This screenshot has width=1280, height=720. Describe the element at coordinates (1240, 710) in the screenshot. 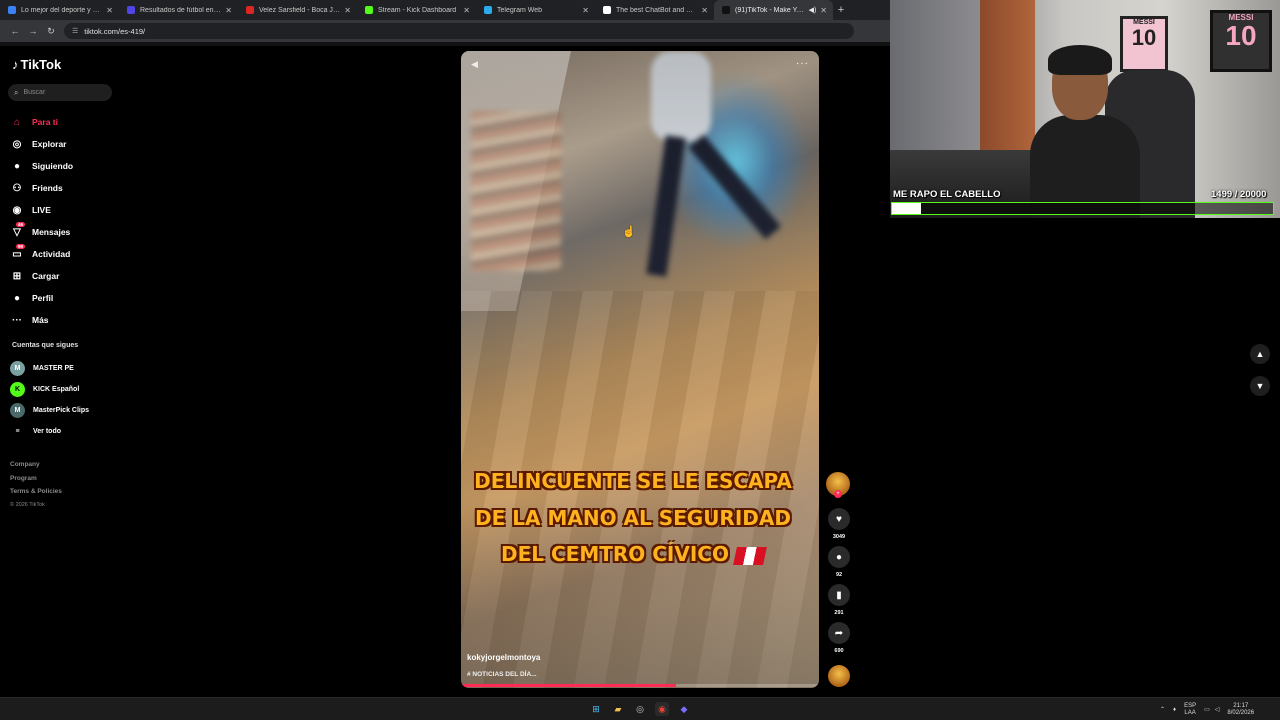

I see `clock: 21:17 8/02/2026` at that location.